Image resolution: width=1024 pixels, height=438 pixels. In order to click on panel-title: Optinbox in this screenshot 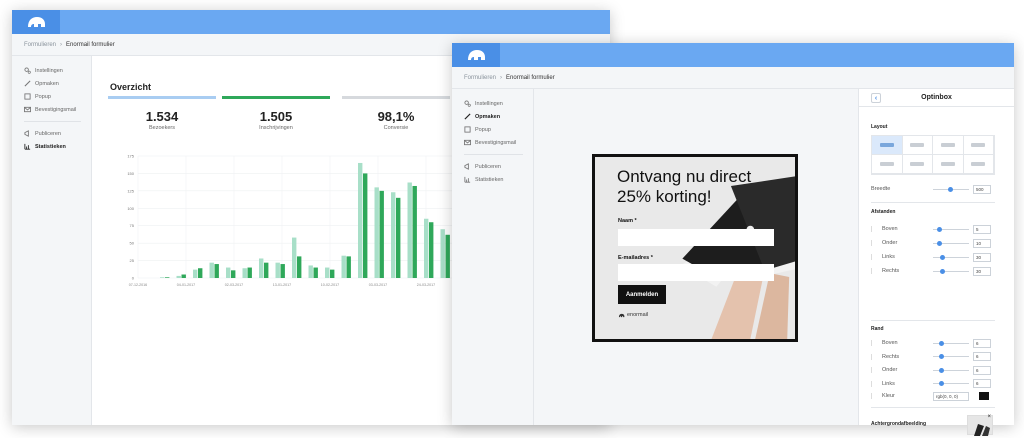, I will do `click(936, 97)`.